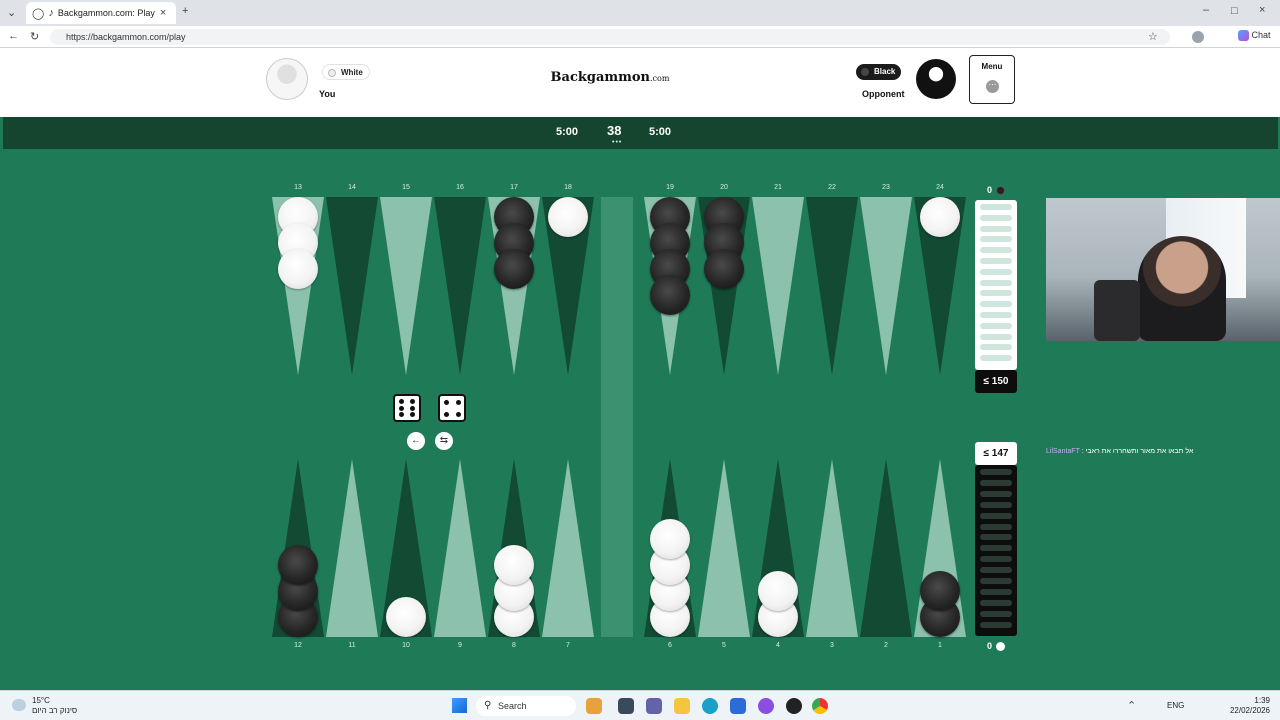 This screenshot has height=720, width=1280. I want to click on site-logo: Backgammon.com, so click(610, 77).